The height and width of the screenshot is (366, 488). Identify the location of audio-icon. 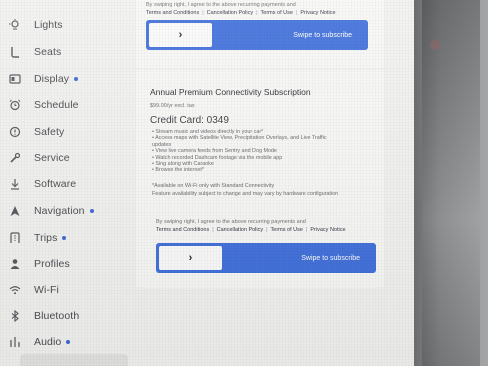
(15, 342).